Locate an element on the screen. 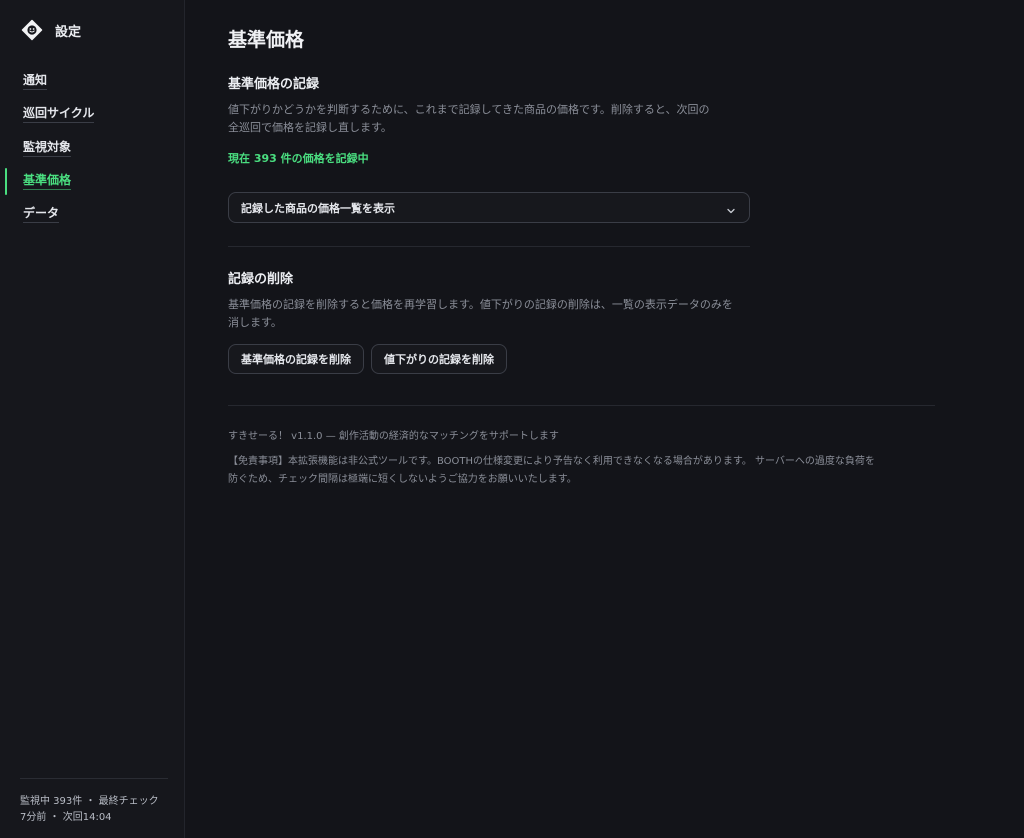  status-line-watch: 監視中 393件 ・ 最終チェック is located at coordinates (89, 801).